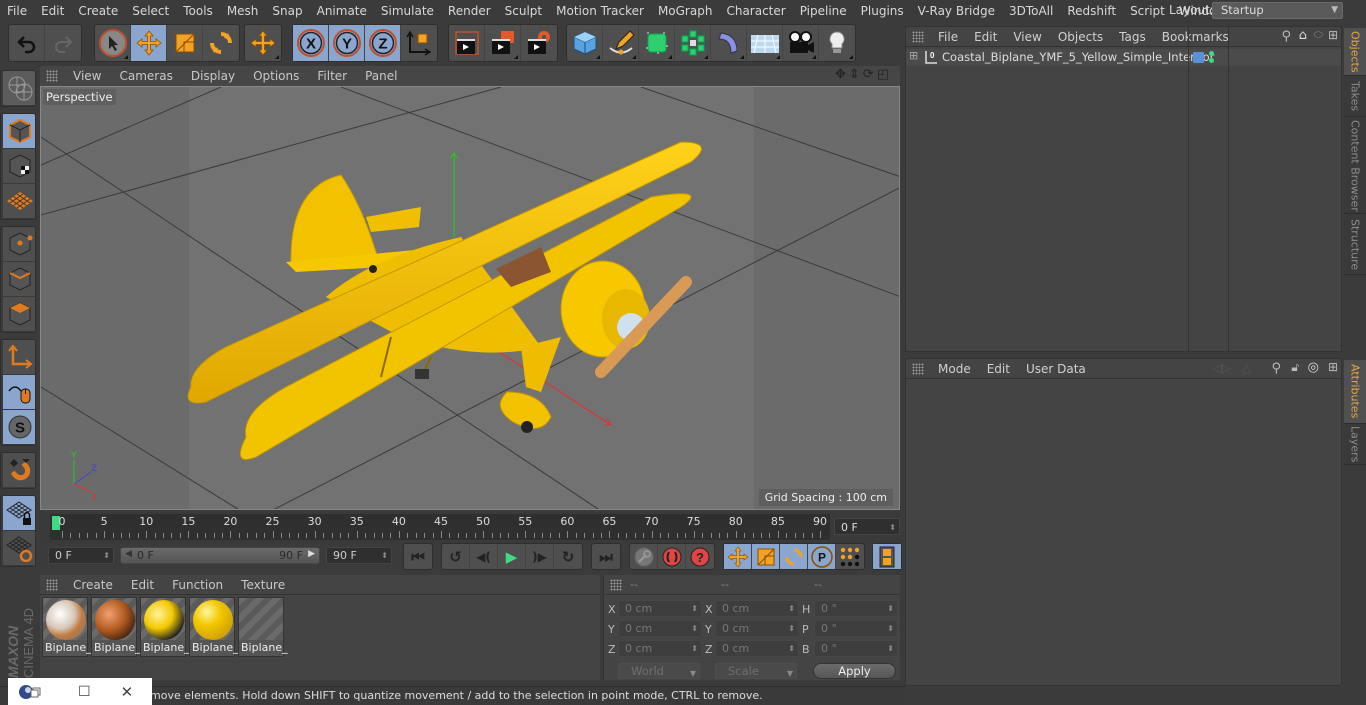  What do you see at coordinates (84, 692) in the screenshot?
I see `maximize-icon: ☐` at bounding box center [84, 692].